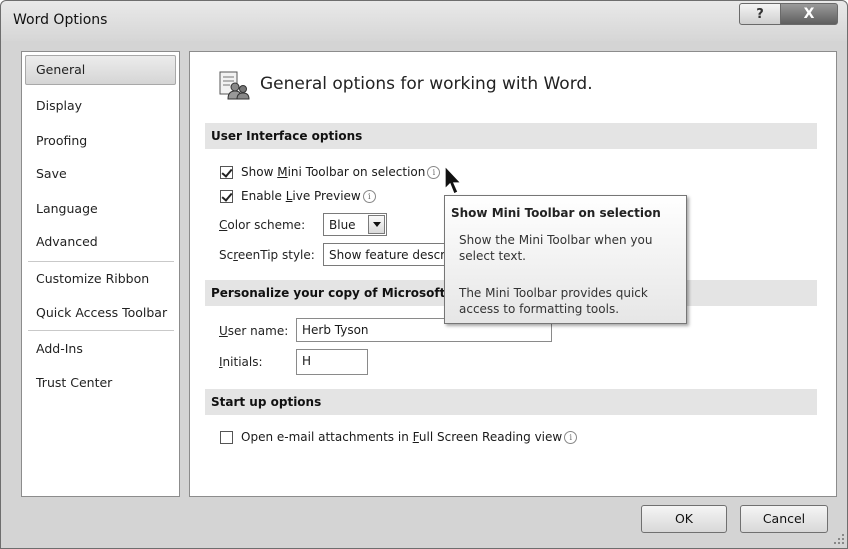 The height and width of the screenshot is (549, 848). What do you see at coordinates (511, 402) in the screenshot?
I see `section-header-startup: Start up options` at bounding box center [511, 402].